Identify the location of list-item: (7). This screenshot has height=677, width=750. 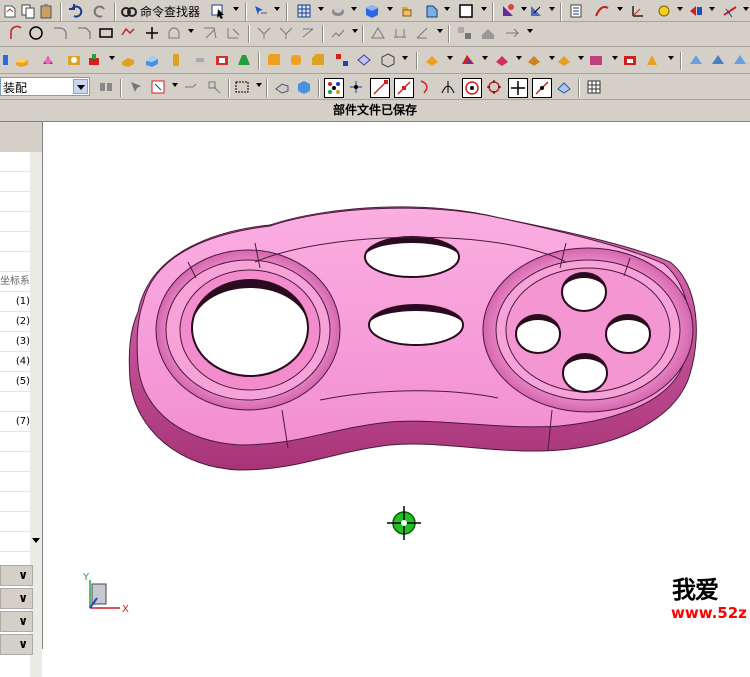
(15, 422).